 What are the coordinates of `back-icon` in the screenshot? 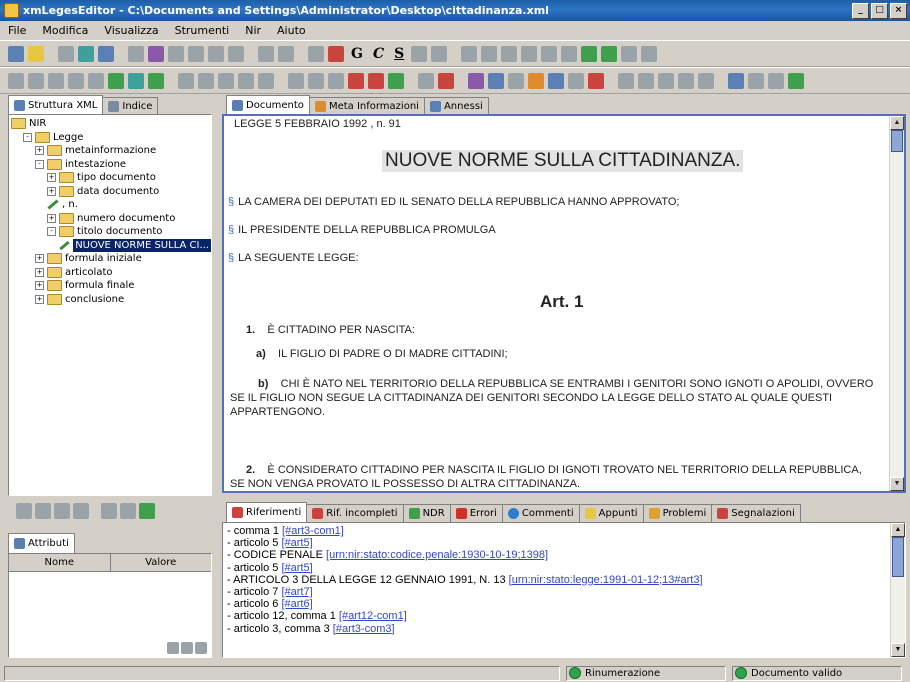 It's located at (24, 511).